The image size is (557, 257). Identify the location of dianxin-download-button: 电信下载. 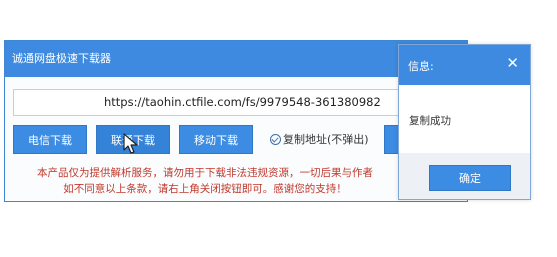
(50, 139).